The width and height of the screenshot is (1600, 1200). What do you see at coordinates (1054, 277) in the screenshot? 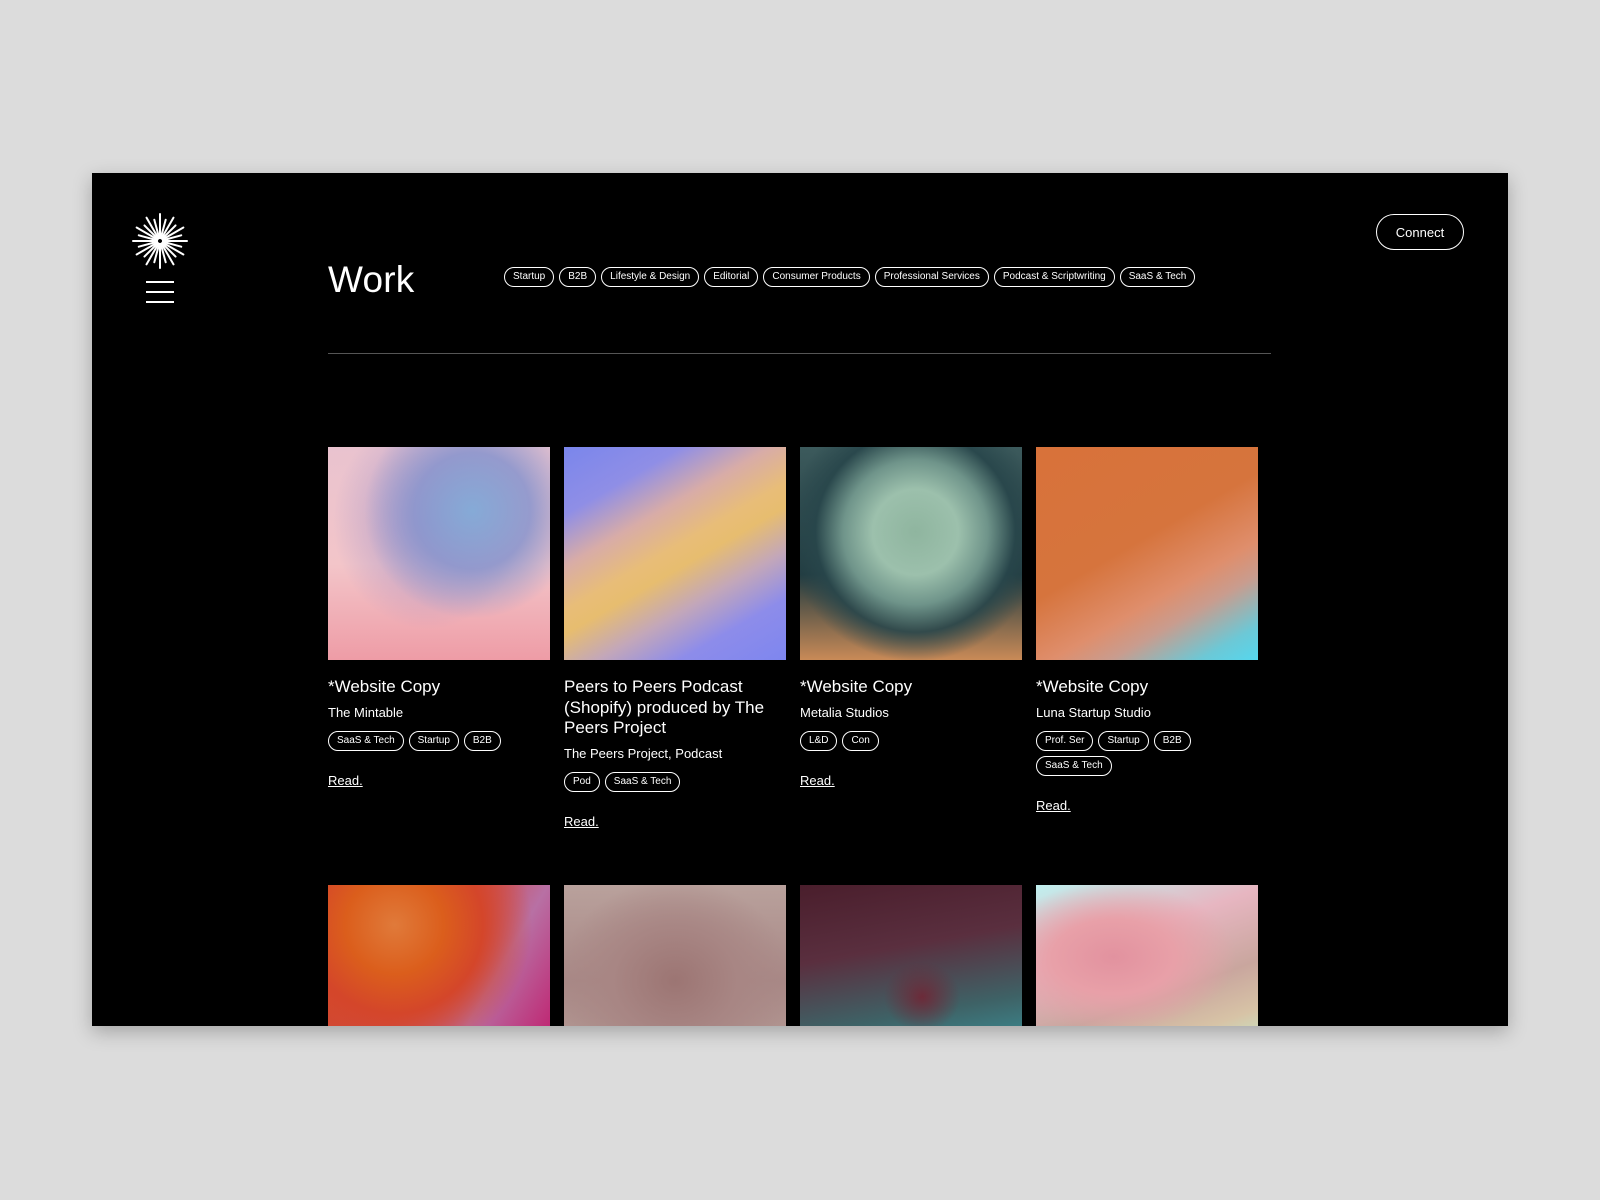
I see `filter-tag-podcast-scriptwriting: Podcast & Scriptwriting` at bounding box center [1054, 277].